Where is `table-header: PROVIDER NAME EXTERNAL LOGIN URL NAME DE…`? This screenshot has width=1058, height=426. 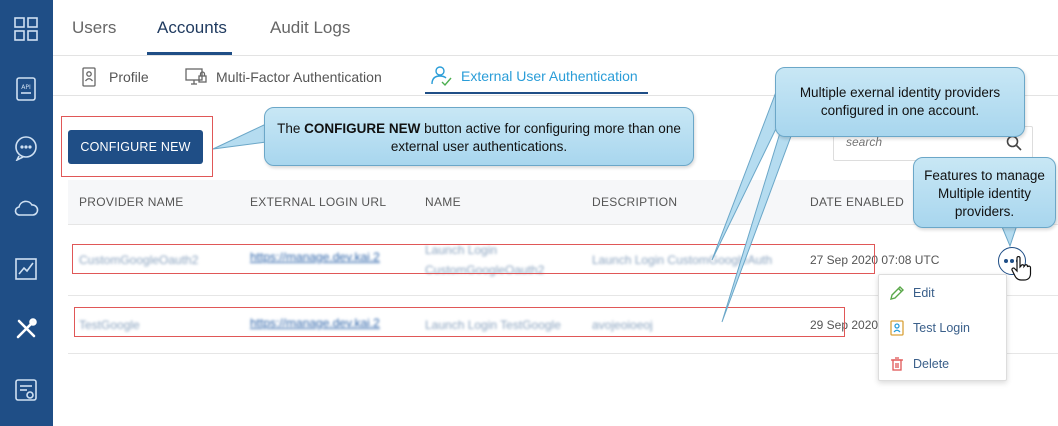 table-header: PROVIDER NAME EXTERNAL LOGIN URL NAME DE… is located at coordinates (563, 202).